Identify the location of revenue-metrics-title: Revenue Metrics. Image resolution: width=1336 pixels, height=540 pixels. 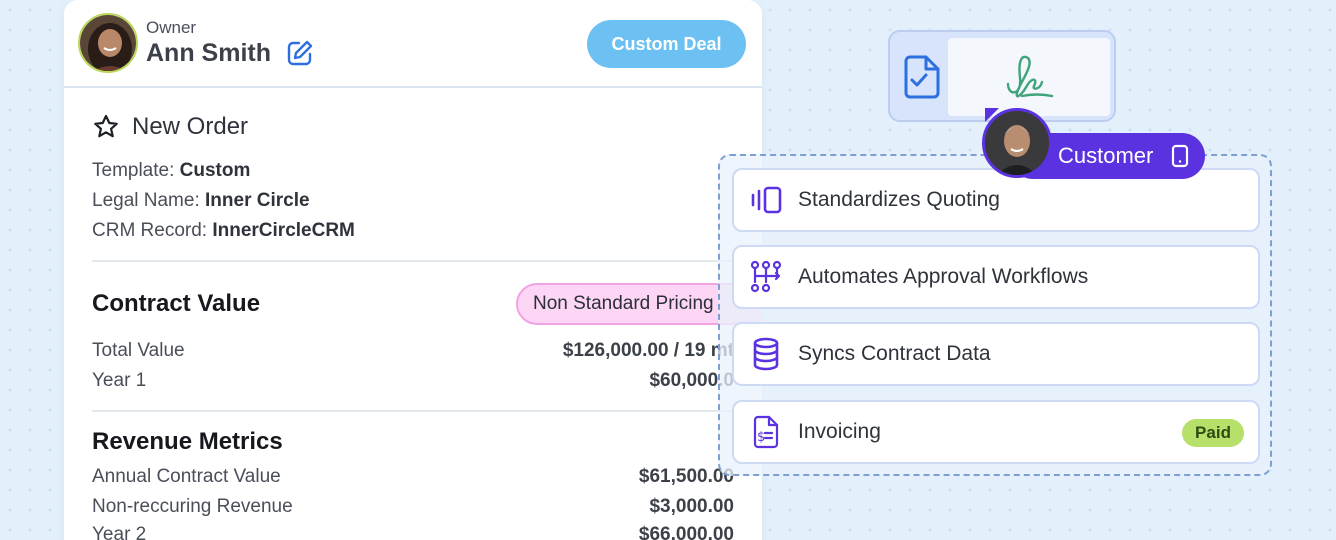
(187, 441).